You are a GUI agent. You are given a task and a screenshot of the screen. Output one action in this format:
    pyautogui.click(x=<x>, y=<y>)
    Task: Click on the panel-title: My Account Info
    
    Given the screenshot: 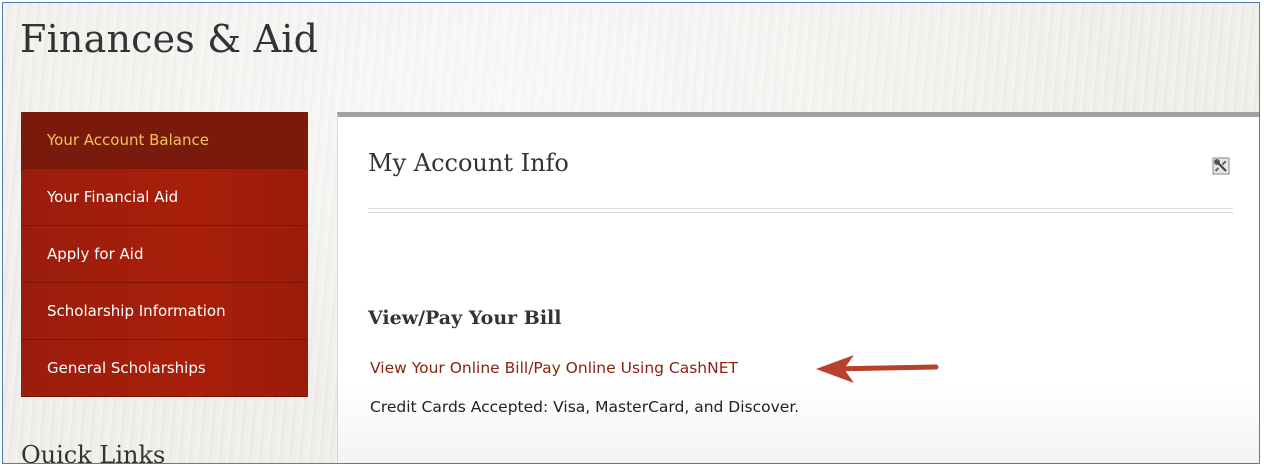 What is the action you would take?
    pyautogui.click(x=468, y=163)
    